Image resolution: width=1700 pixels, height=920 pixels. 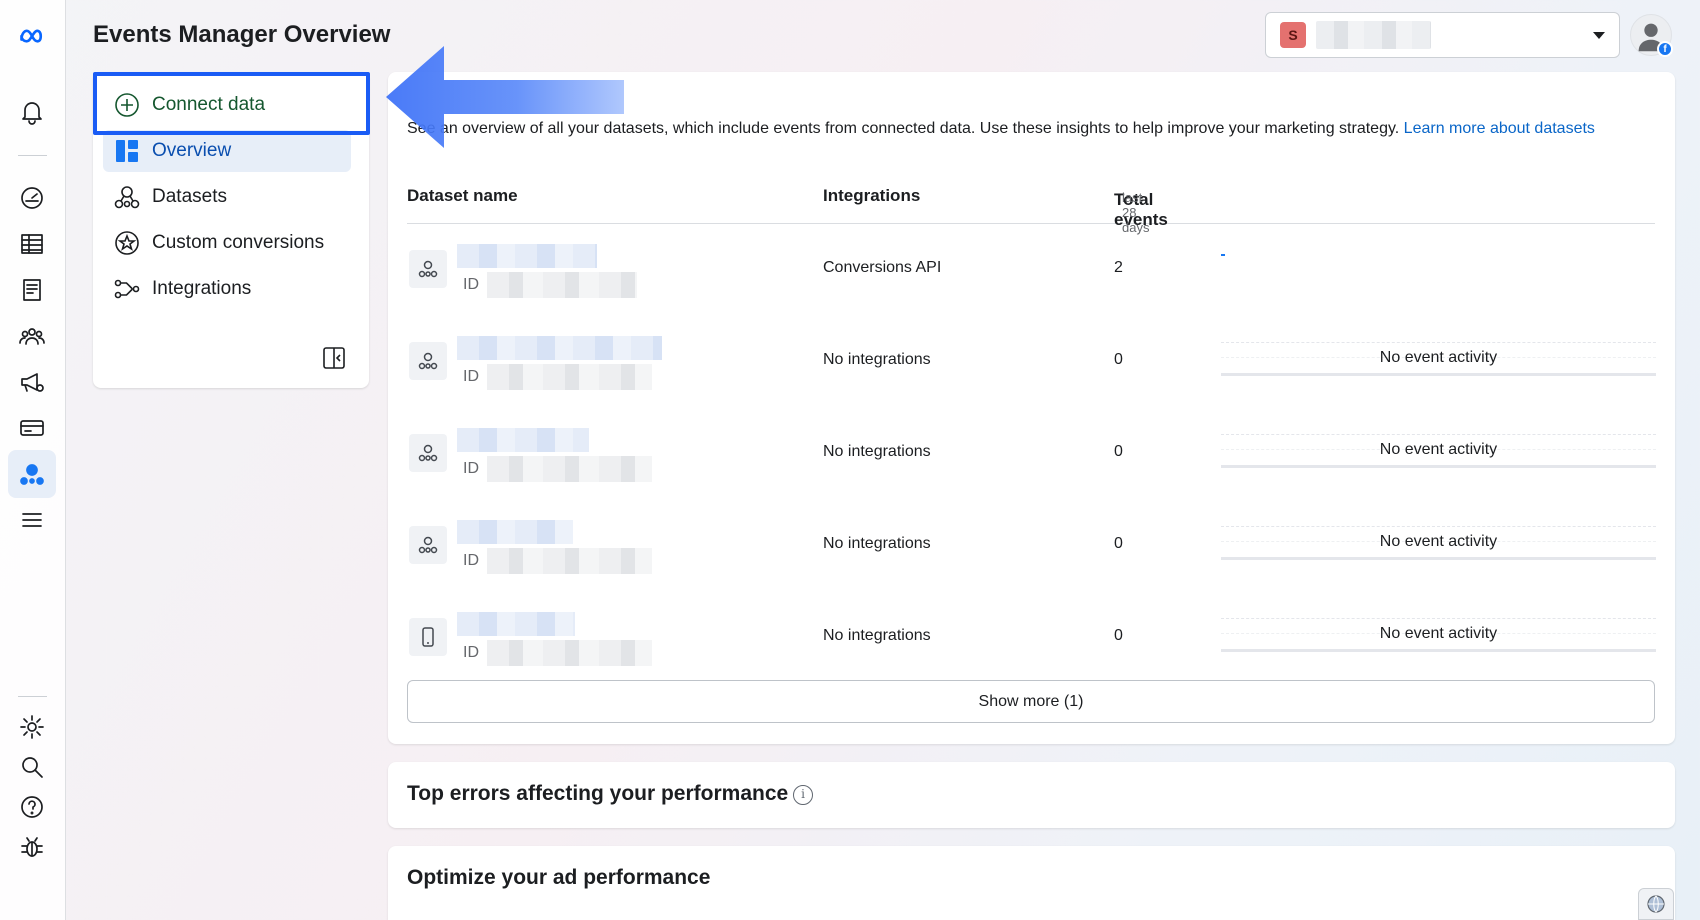 What do you see at coordinates (1031, 701) in the screenshot?
I see `show-more-button: Show more (1)` at bounding box center [1031, 701].